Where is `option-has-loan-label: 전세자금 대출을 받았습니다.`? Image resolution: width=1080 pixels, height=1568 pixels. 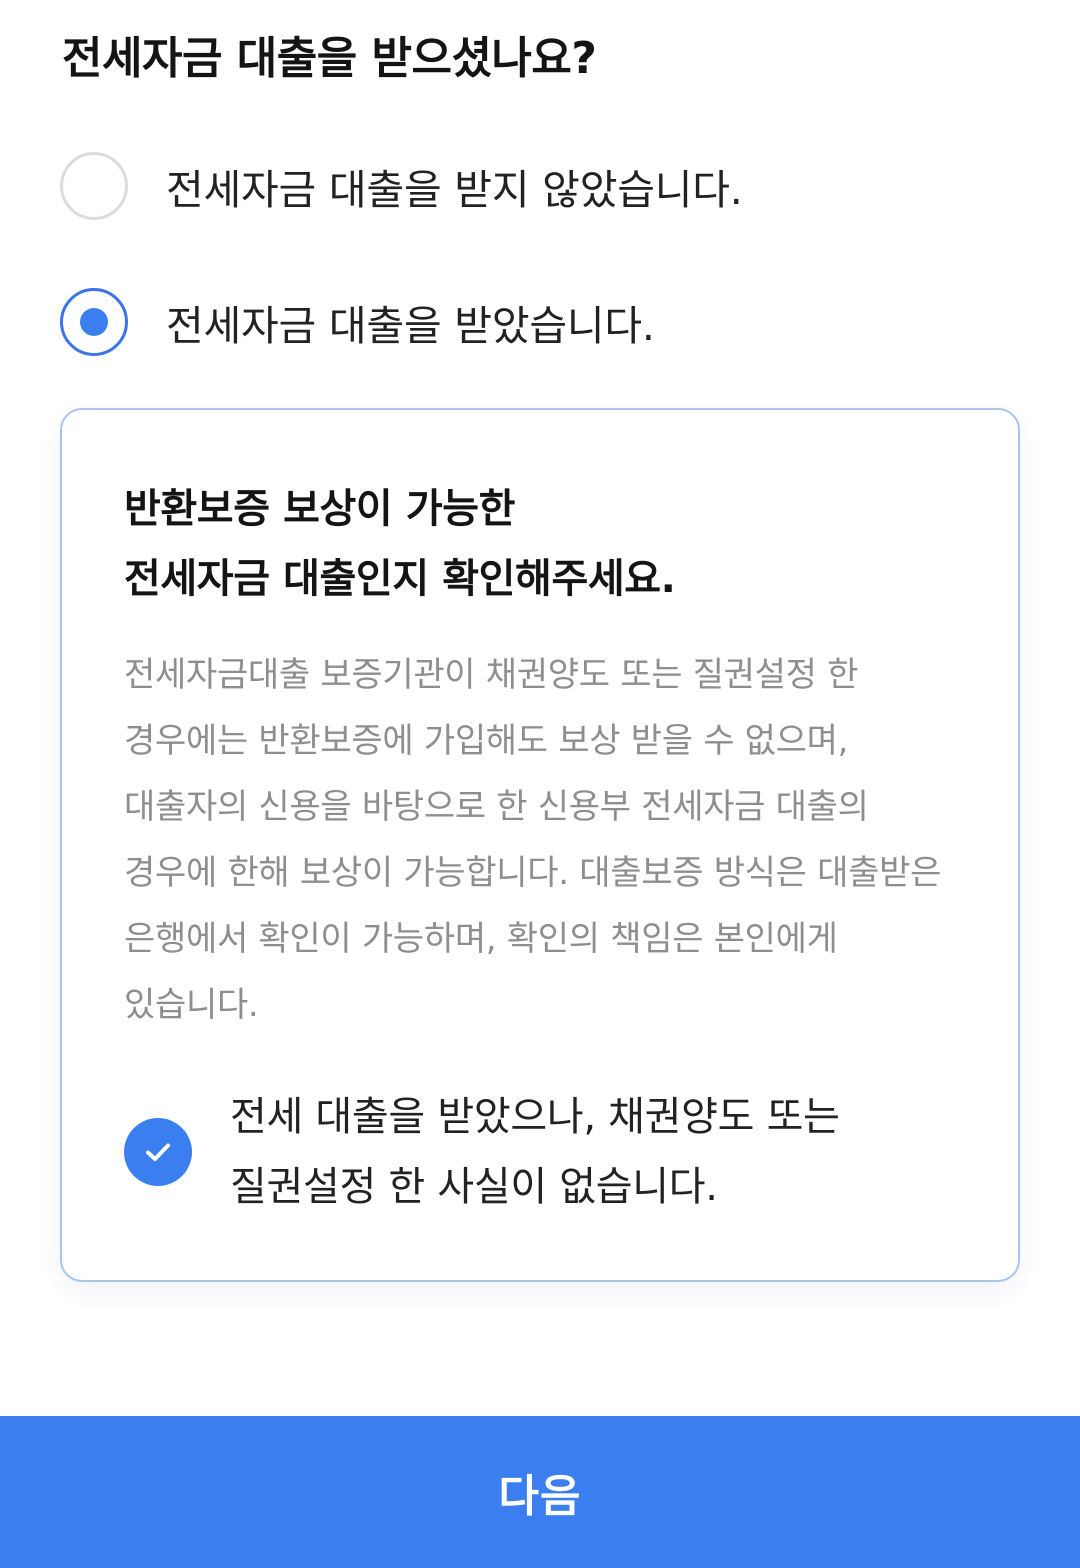 option-has-loan-label: 전세자금 대출을 받았습니다. is located at coordinates (410, 326).